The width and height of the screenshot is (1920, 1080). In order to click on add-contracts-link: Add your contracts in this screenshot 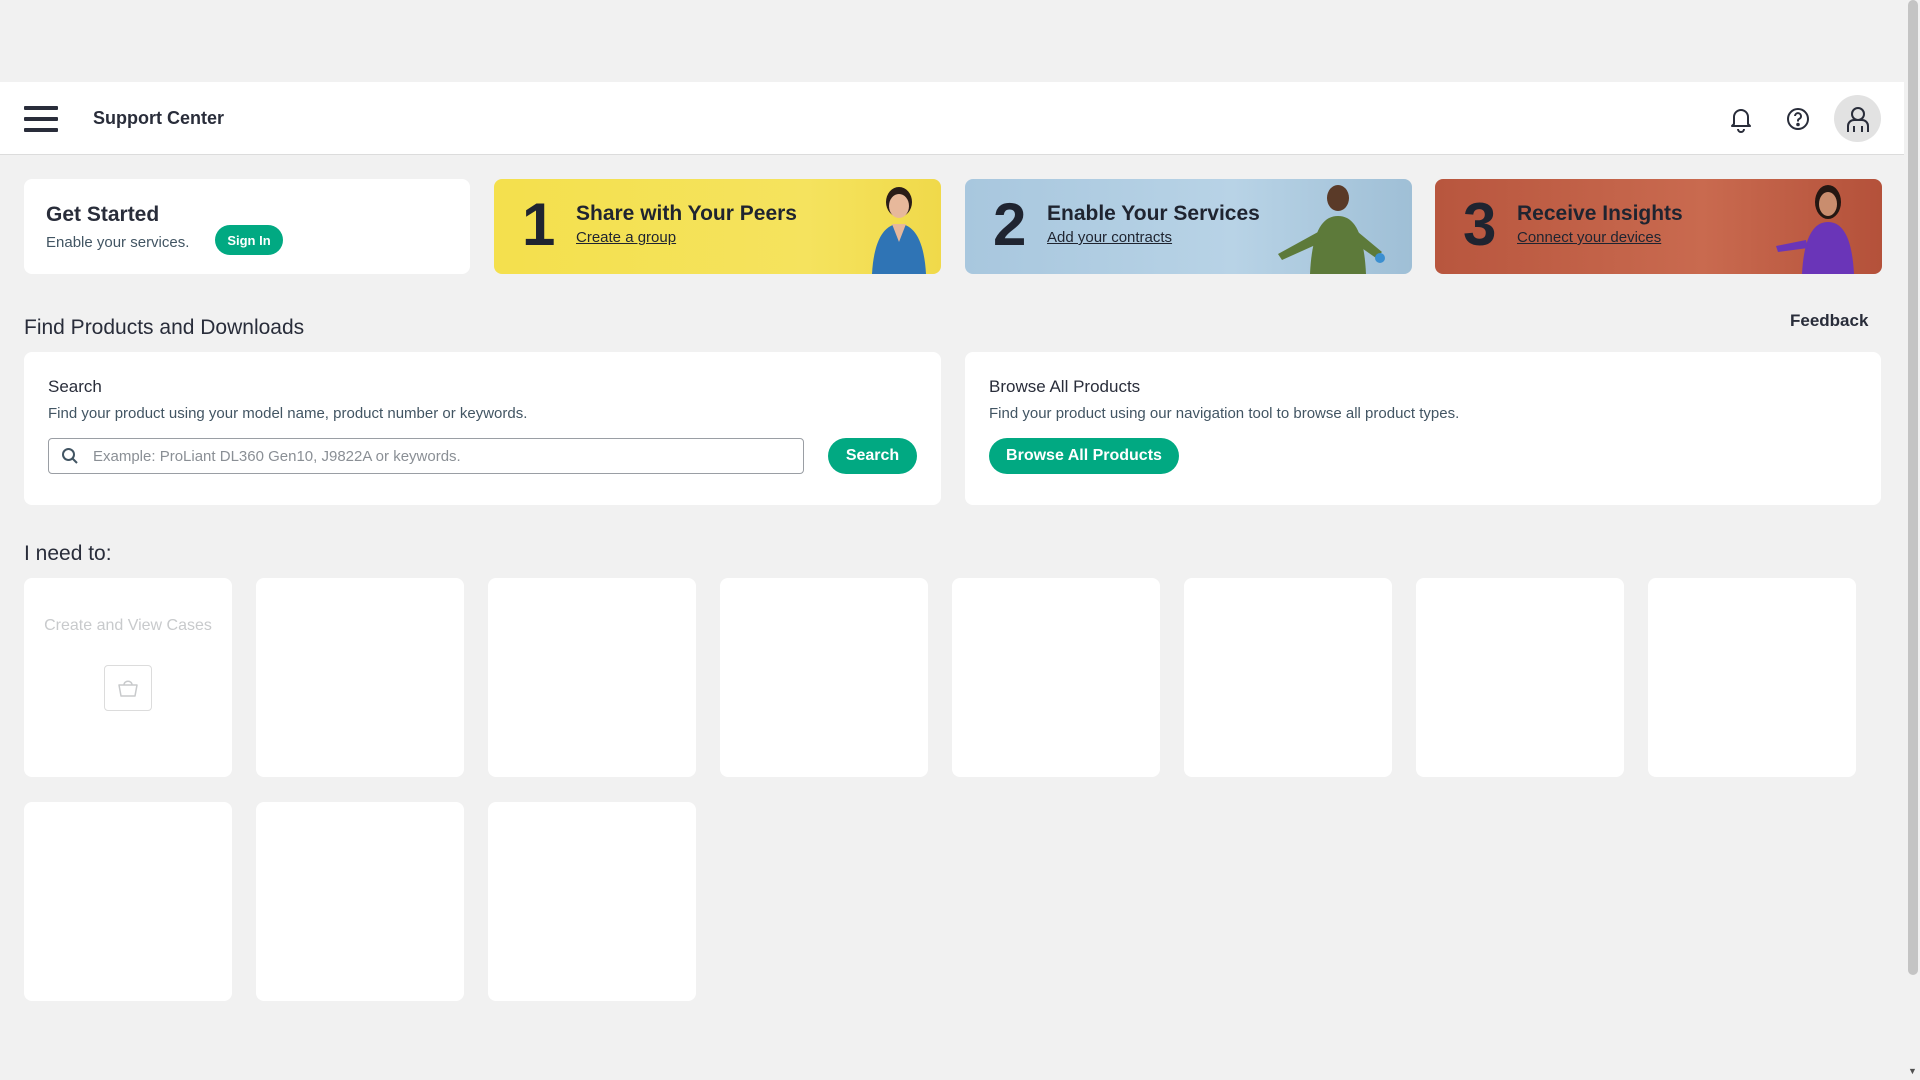, I will do `click(1109, 237)`.